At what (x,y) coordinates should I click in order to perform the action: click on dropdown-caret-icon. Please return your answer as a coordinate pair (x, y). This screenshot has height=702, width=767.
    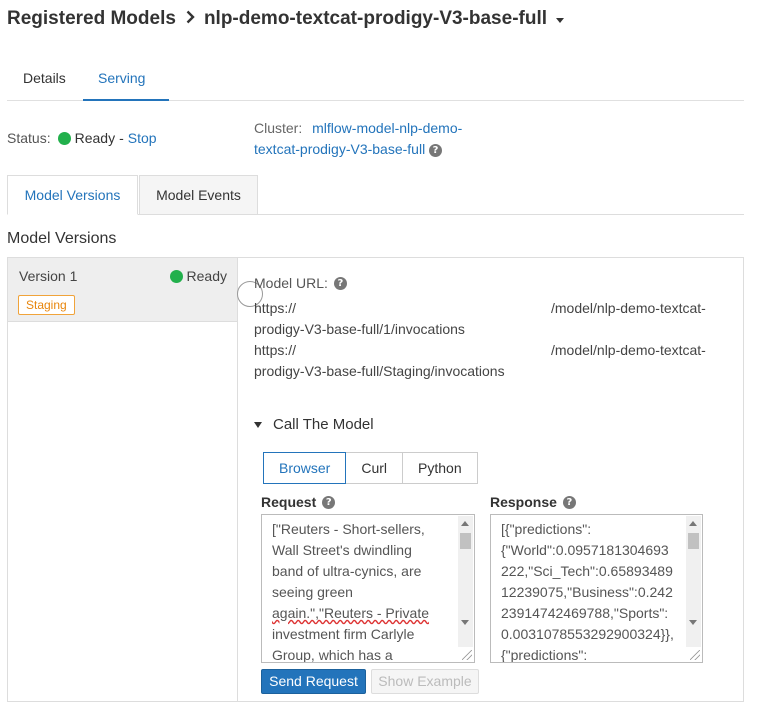
    Looking at the image, I should click on (560, 20).